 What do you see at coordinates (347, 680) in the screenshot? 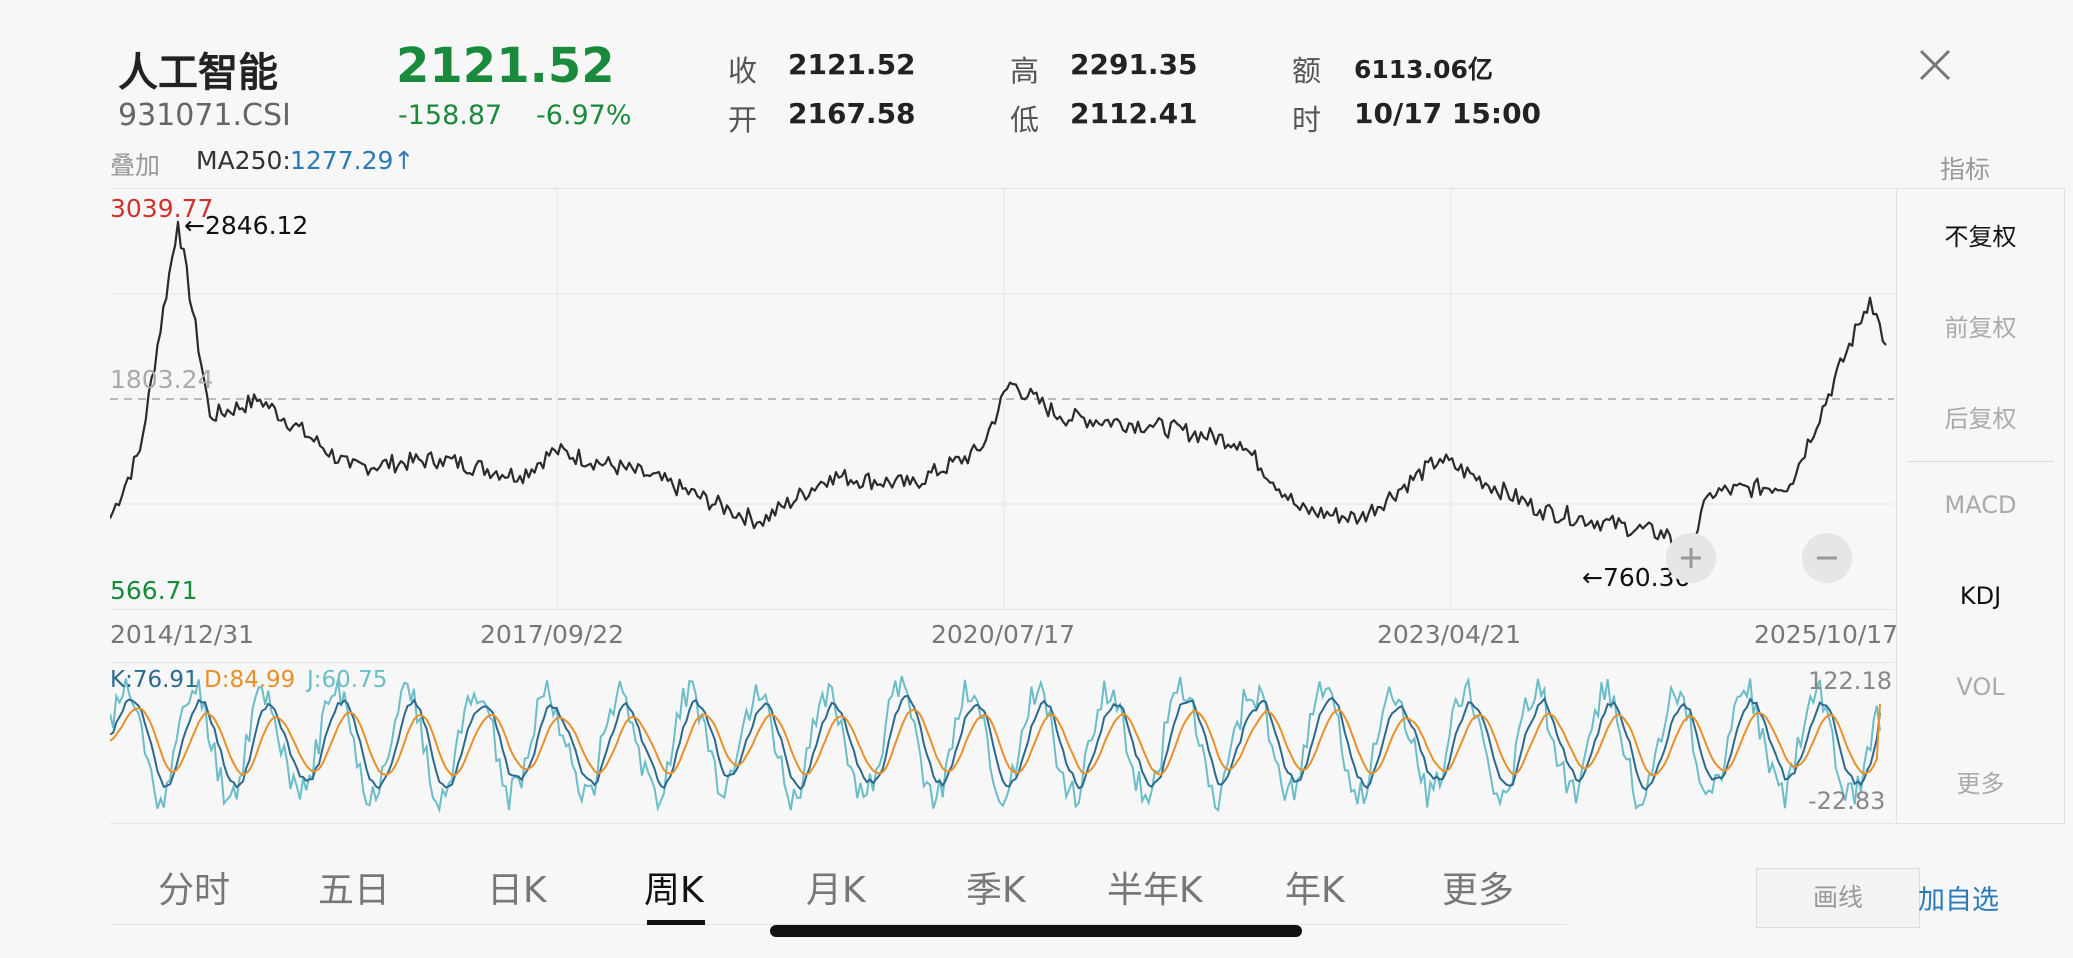
I see `kdj-j-value: J:60.75` at bounding box center [347, 680].